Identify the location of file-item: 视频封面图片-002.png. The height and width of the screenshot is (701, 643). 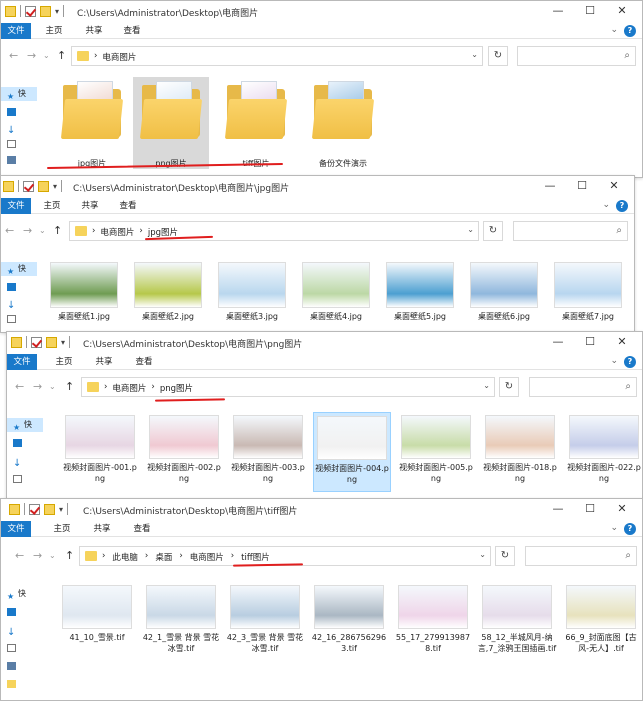
(184, 448).